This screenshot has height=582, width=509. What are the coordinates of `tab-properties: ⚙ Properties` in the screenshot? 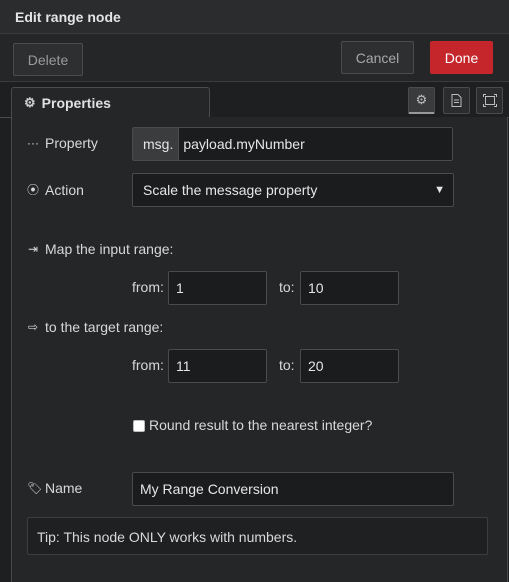 It's located at (110, 103).